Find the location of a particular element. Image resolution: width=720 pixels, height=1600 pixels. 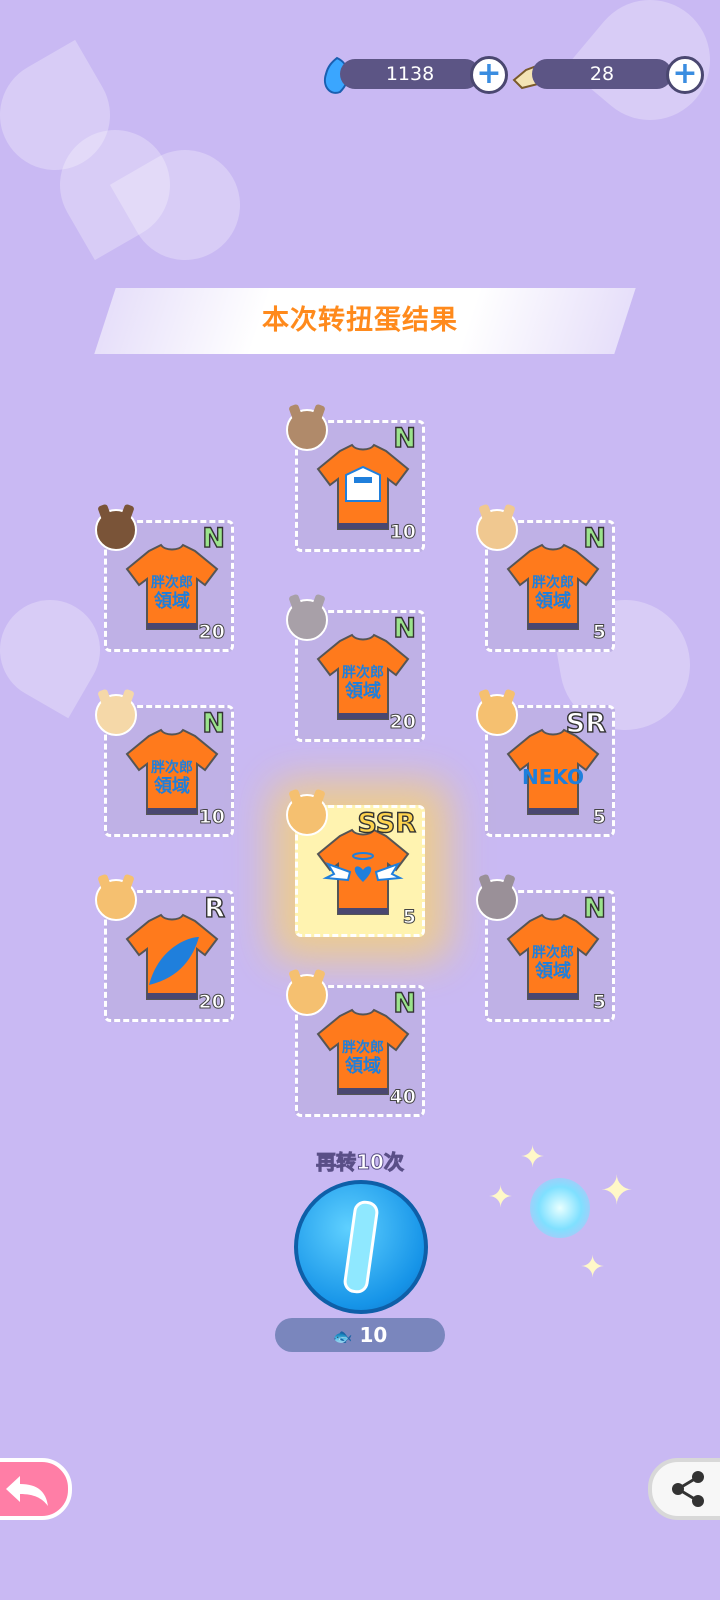

shirt-text-neko: NEKO is located at coordinates (553, 777).